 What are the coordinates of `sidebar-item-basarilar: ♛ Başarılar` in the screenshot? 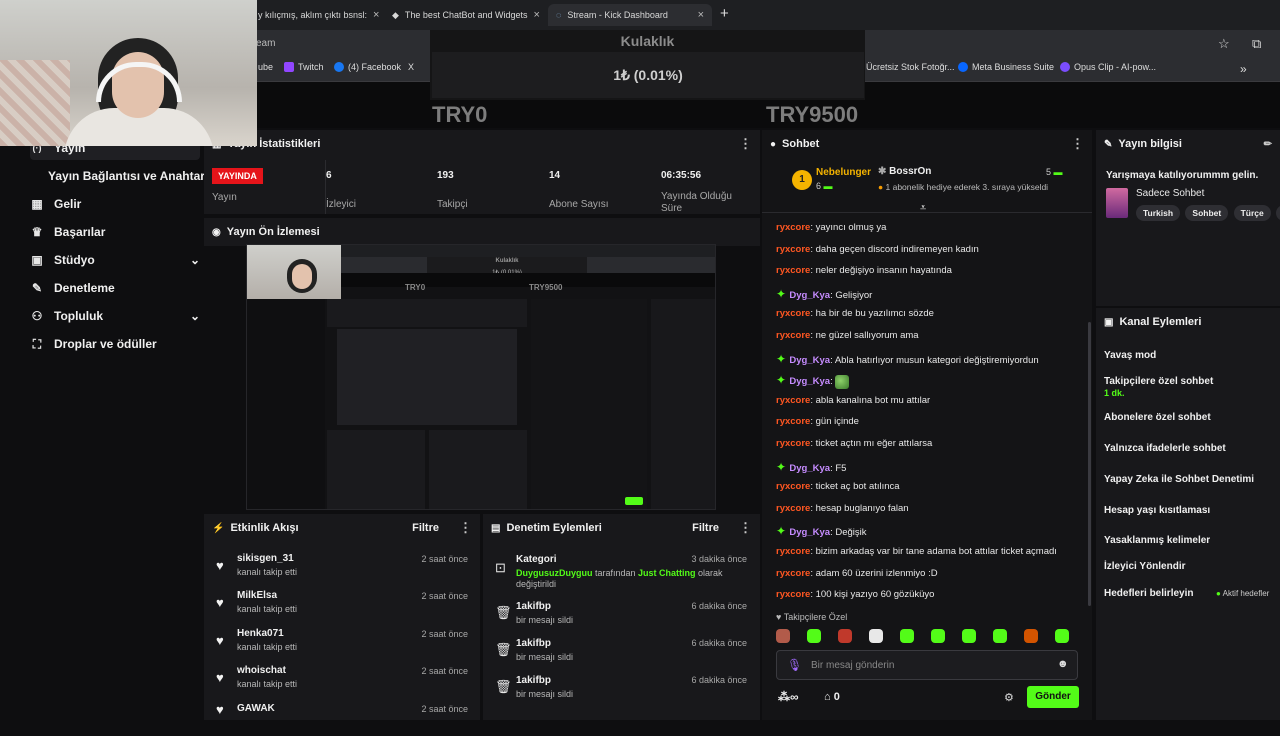 It's located at (115, 232).